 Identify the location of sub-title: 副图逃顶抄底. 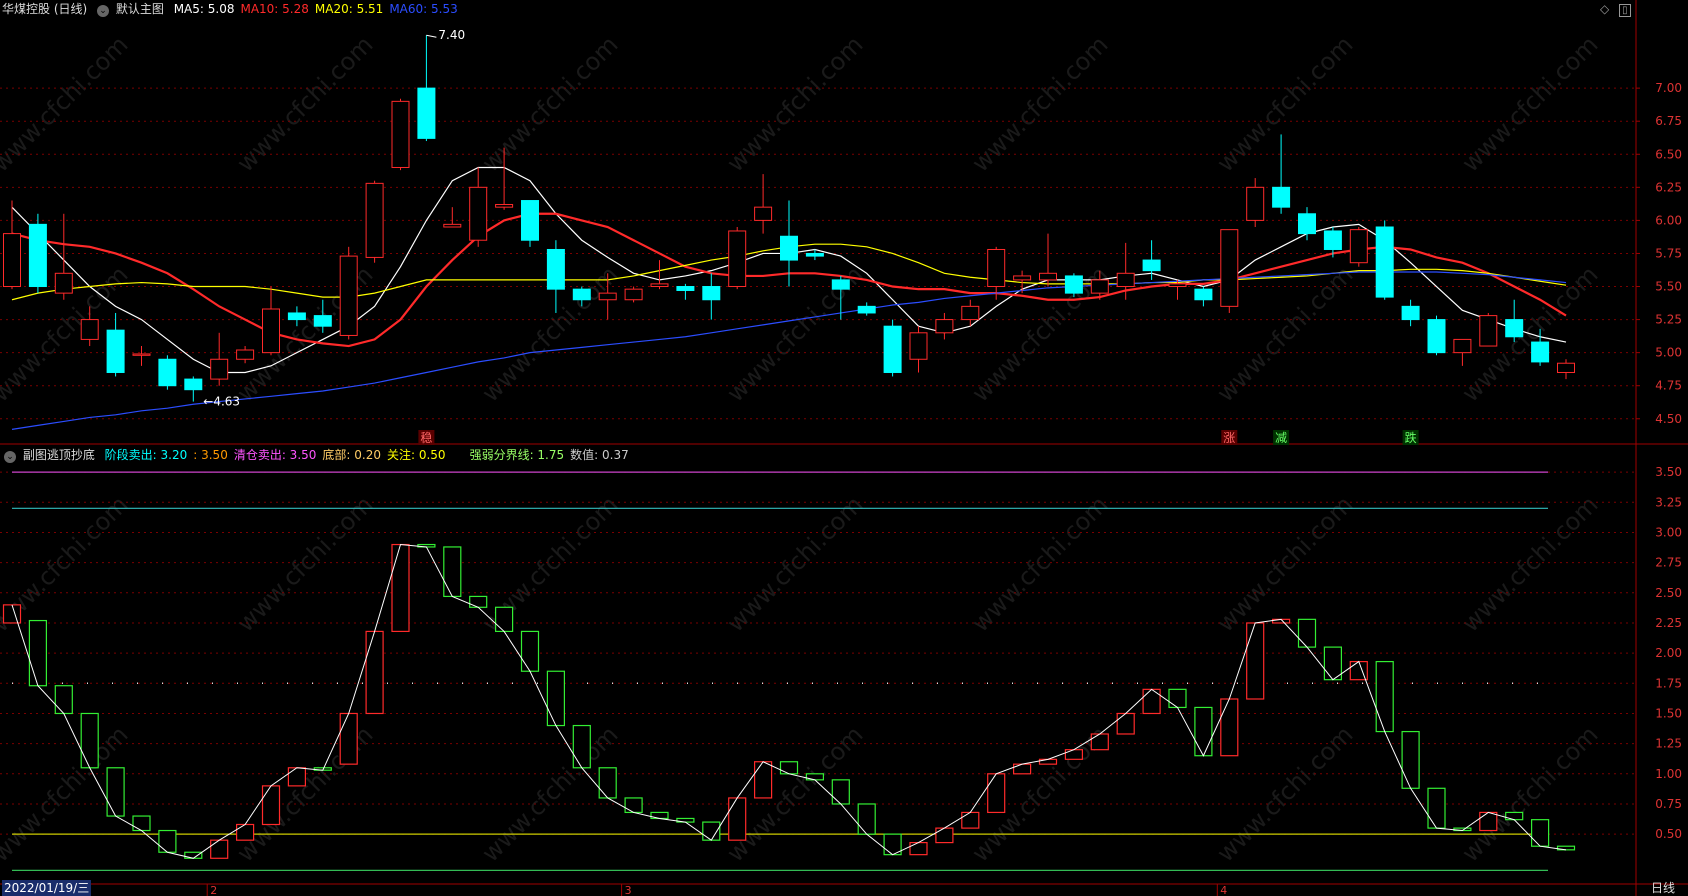
(59, 455).